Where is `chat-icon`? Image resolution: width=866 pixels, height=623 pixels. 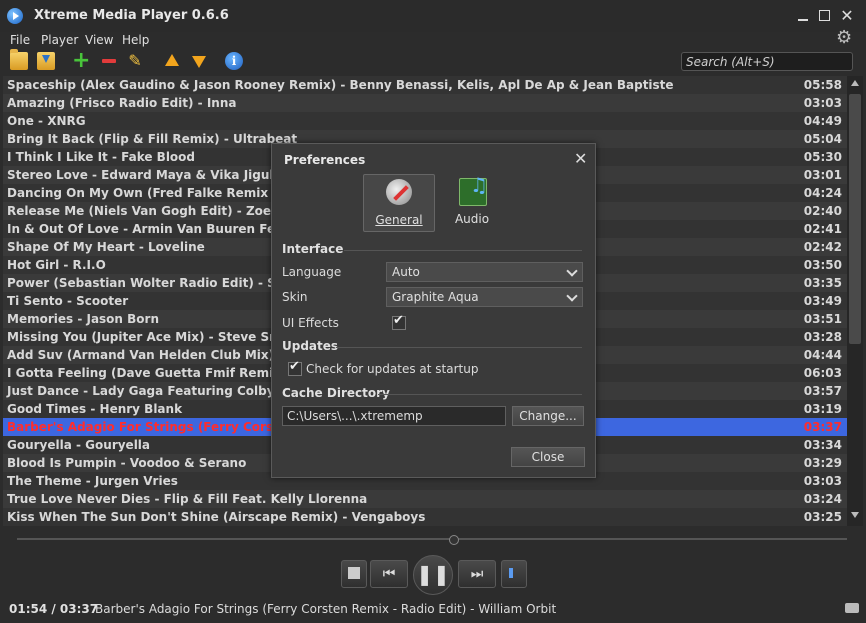 chat-icon is located at coordinates (852, 608).